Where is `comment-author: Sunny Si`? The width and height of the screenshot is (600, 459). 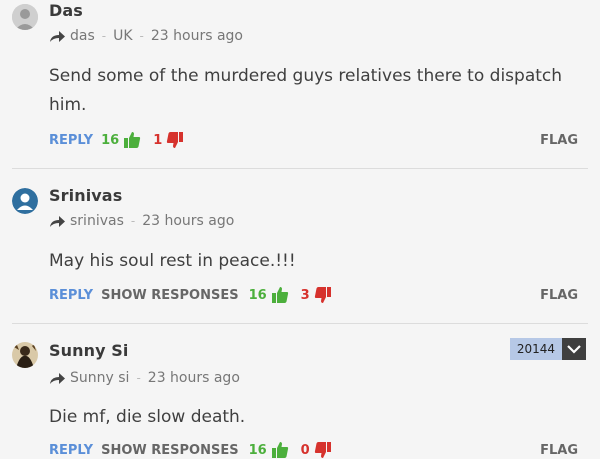
comment-author: Sunny Si is located at coordinates (89, 350).